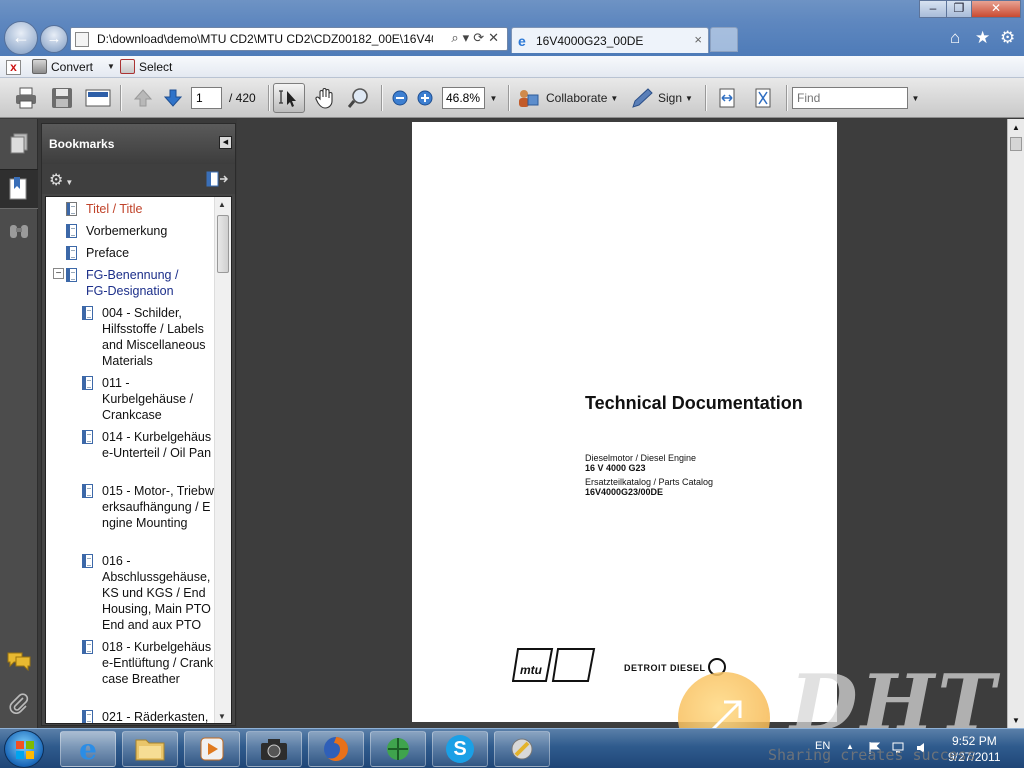 This screenshot has height=768, width=1024. I want to click on options-gear-button: ⚙ ▼, so click(61, 180).